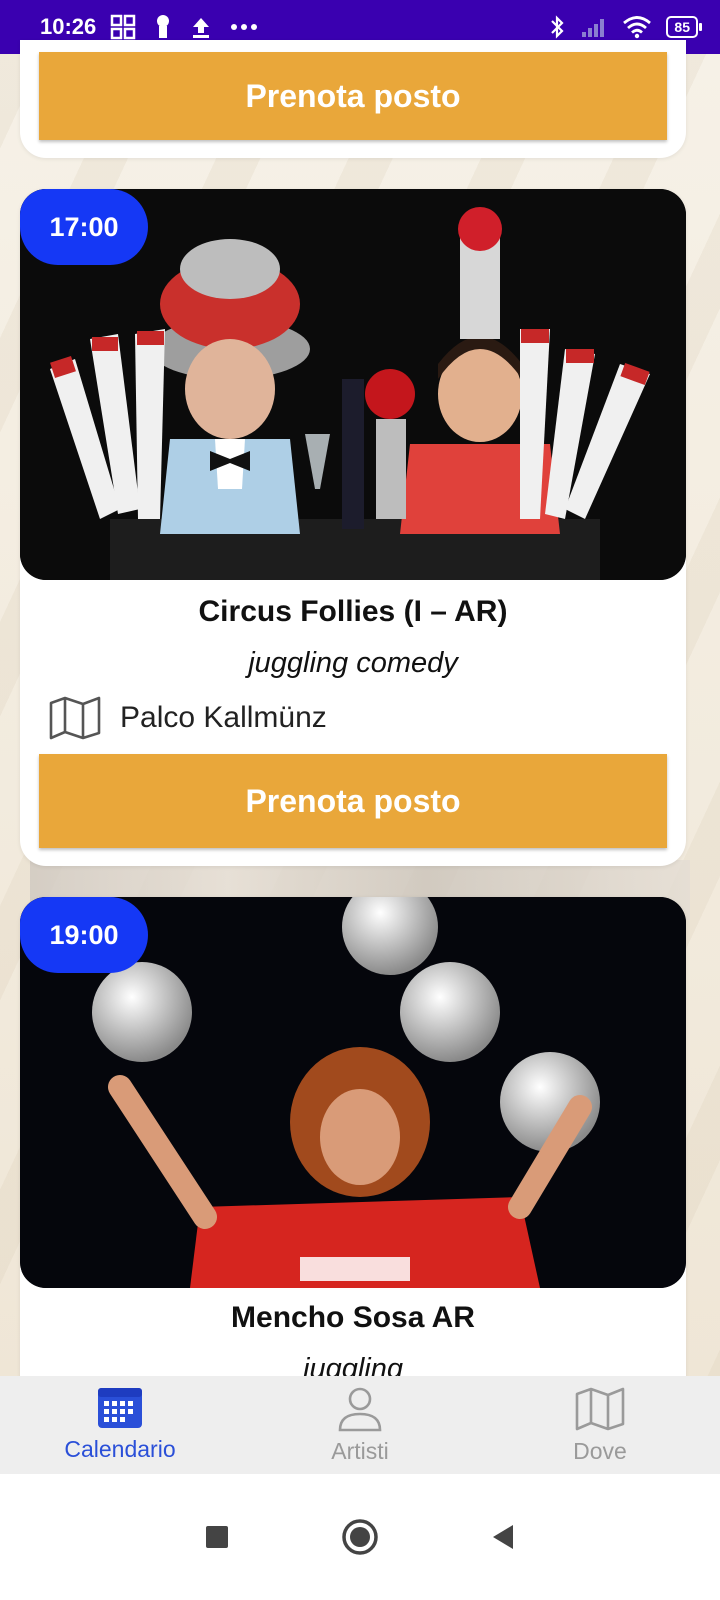 Image resolution: width=720 pixels, height=1600 pixels. What do you see at coordinates (120, 1449) in the screenshot?
I see `nav-label-calendario: Calendario` at bounding box center [120, 1449].